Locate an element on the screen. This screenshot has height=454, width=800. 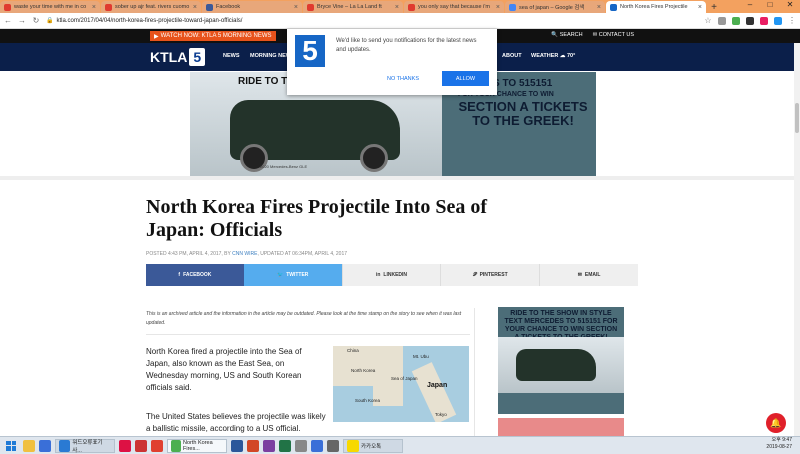
watch-now-button: ▶ WATCH NOW: KTLA 5 MORNING NEWS is located at coordinates (213, 36).